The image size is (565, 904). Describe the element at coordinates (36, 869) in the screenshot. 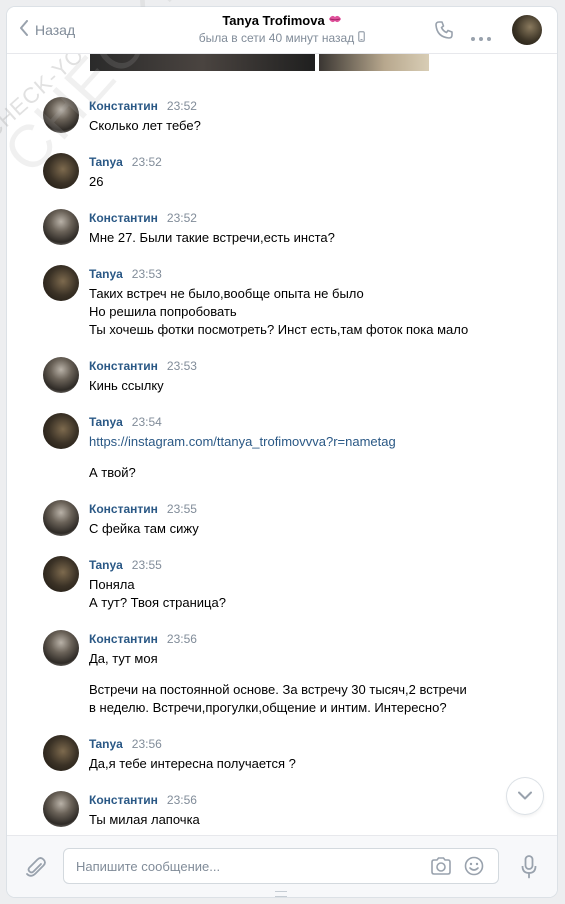

I see `paperclip-icon` at that location.